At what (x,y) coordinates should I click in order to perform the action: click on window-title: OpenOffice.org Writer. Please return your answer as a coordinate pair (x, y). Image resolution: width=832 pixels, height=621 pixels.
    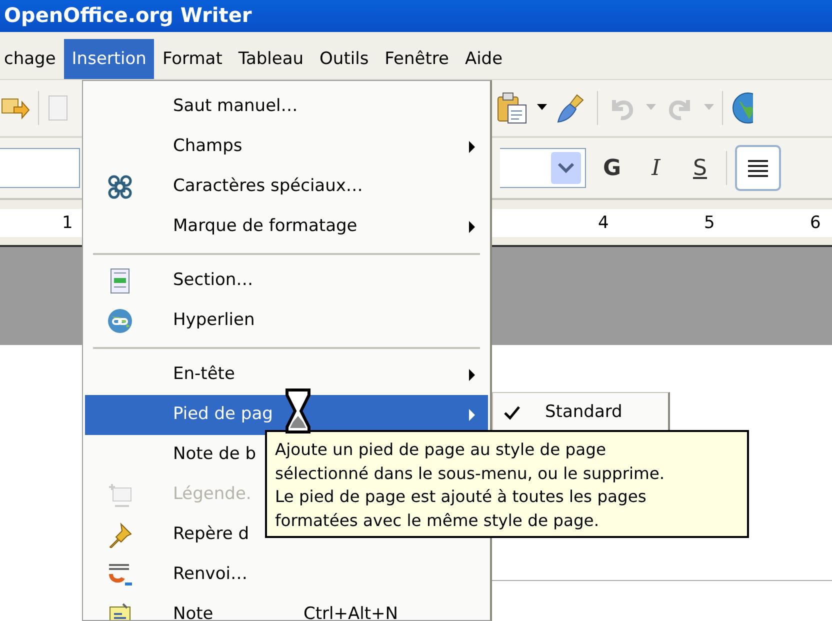
    Looking at the image, I should click on (416, 16).